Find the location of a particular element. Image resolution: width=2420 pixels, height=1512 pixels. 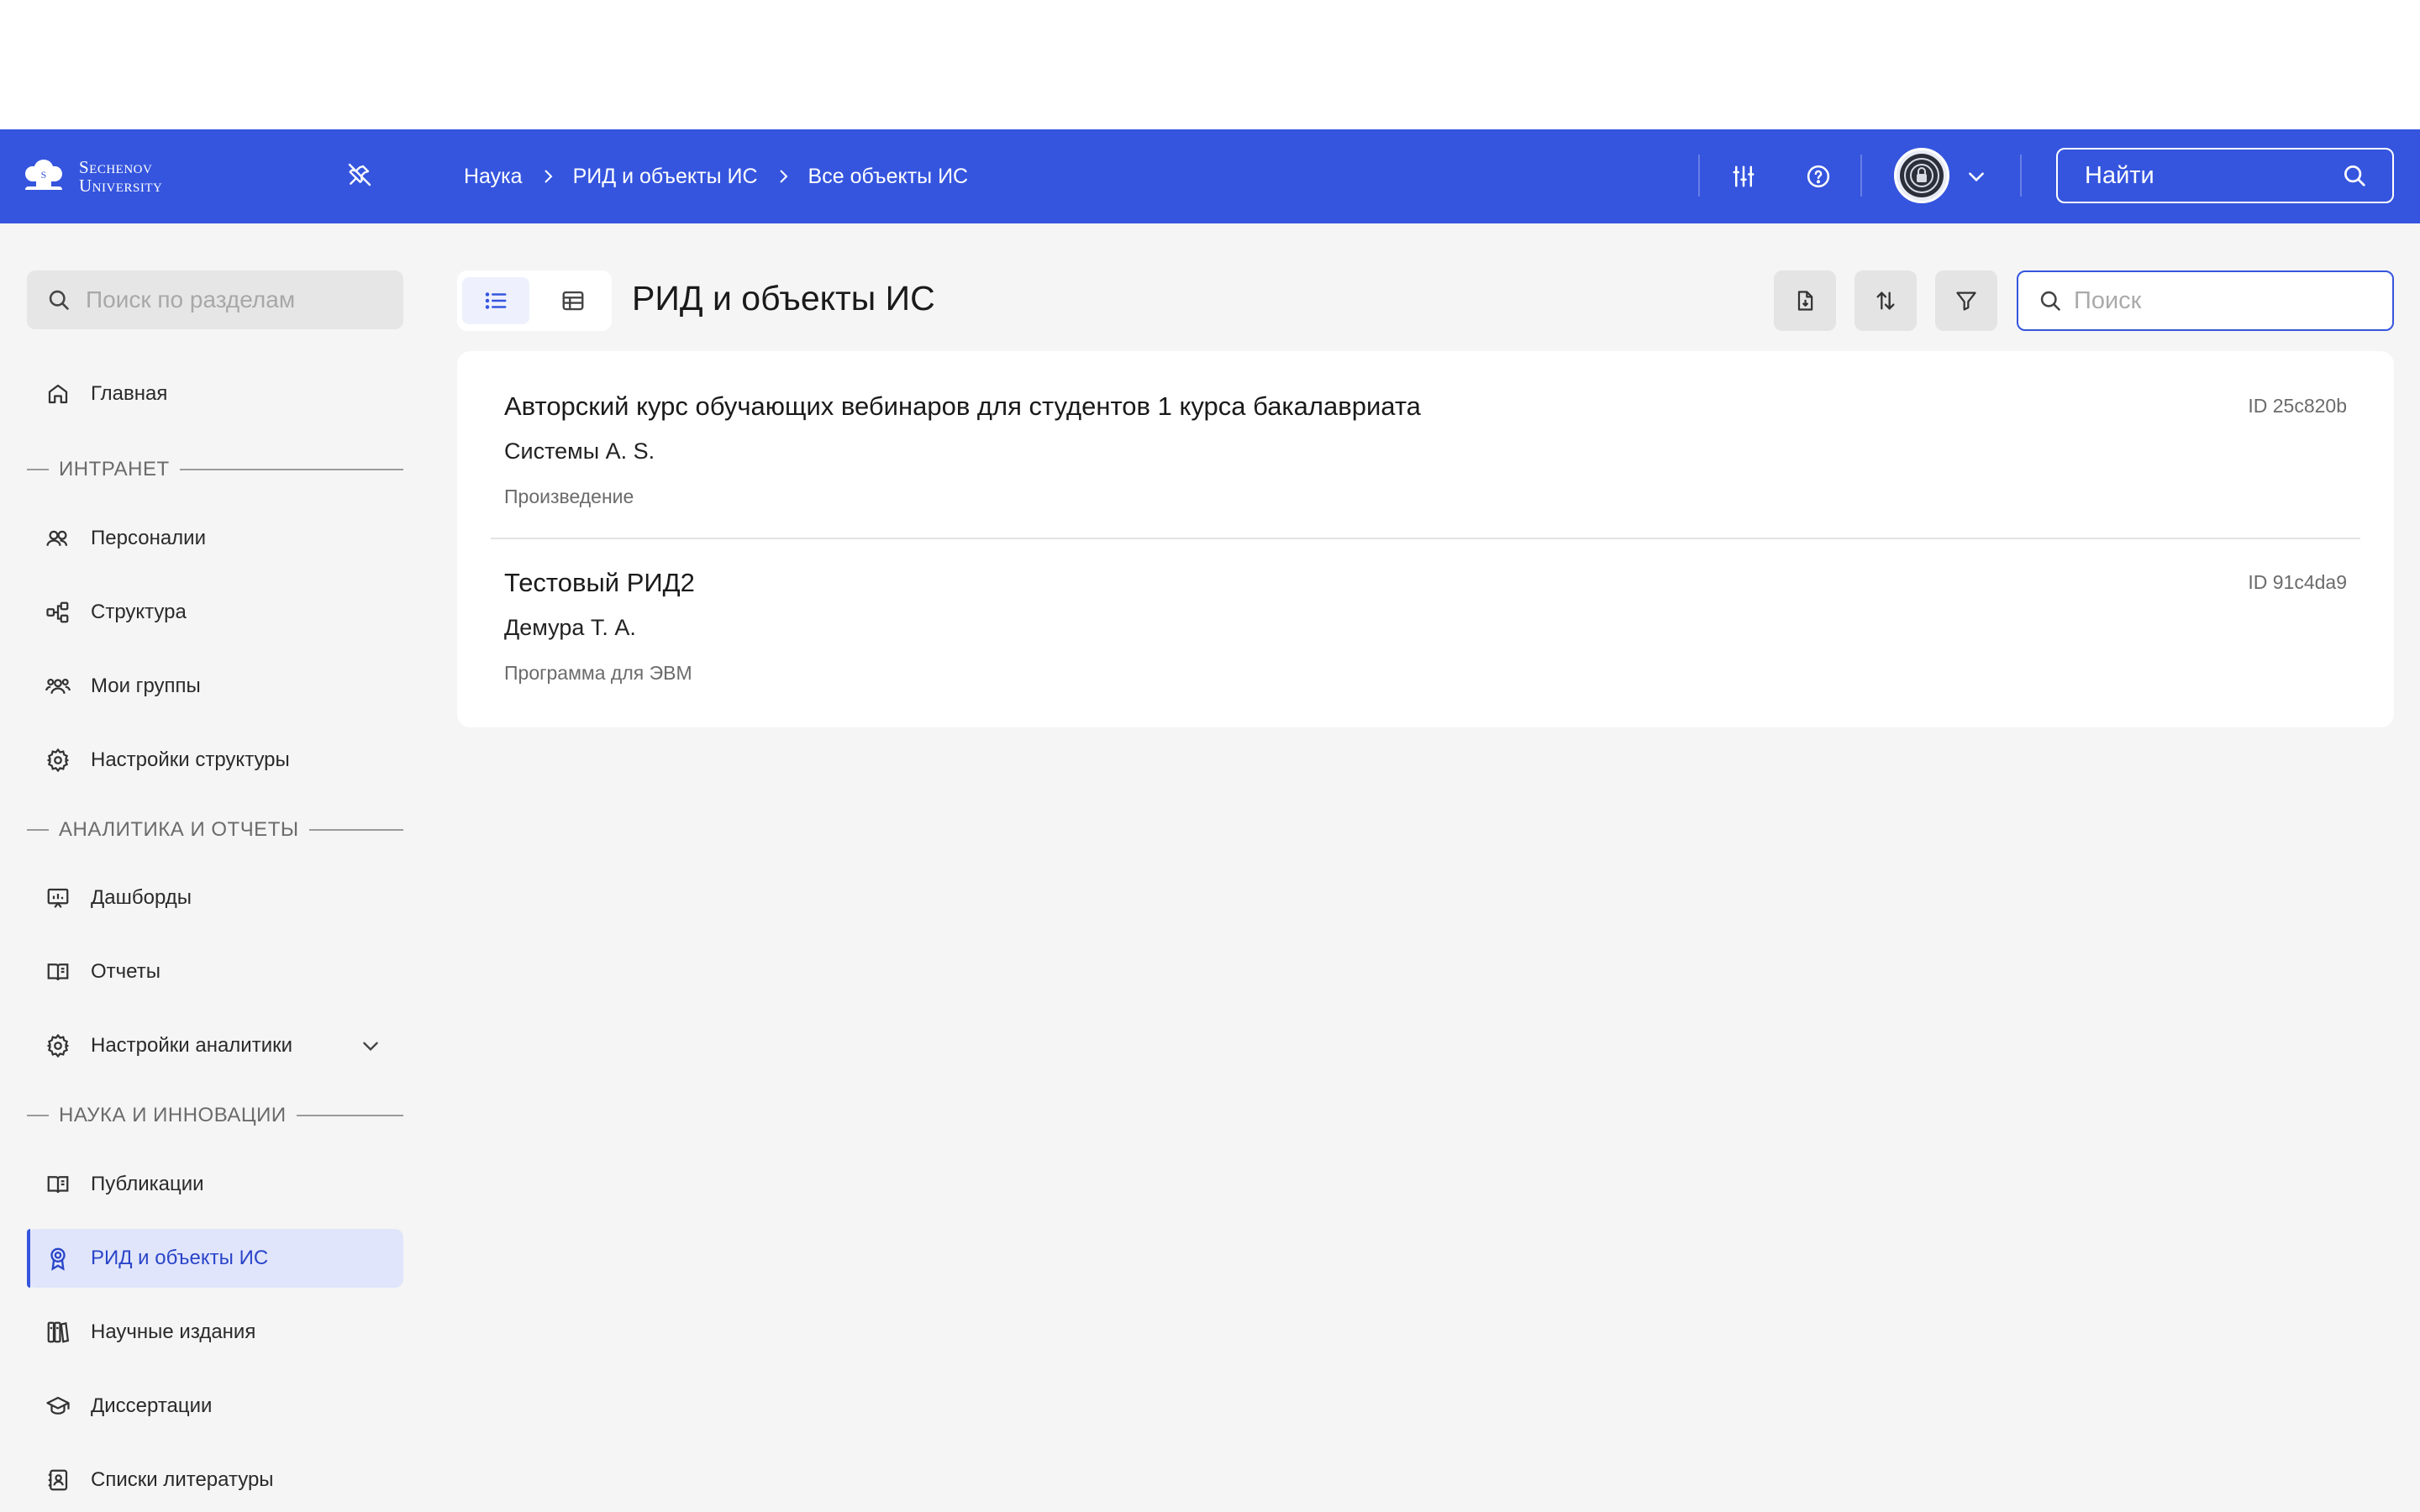

sidebar-item-label: РИД и объекты ИС is located at coordinates (180, 1258).